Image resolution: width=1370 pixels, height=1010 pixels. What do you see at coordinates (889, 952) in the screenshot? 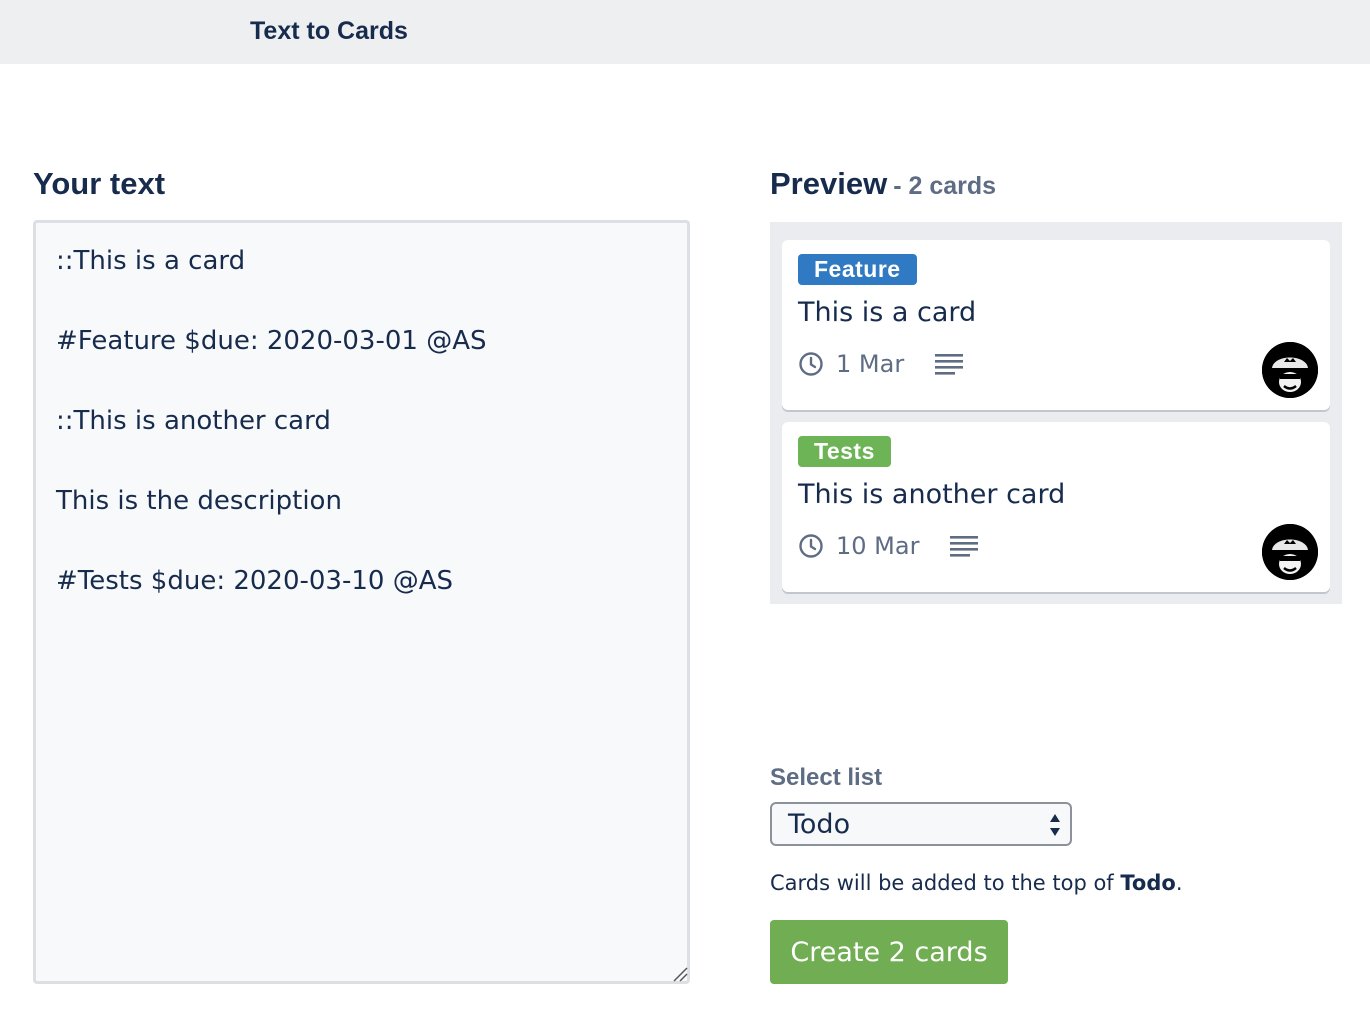
I see `create-cards-button: Create 2 cards` at bounding box center [889, 952].